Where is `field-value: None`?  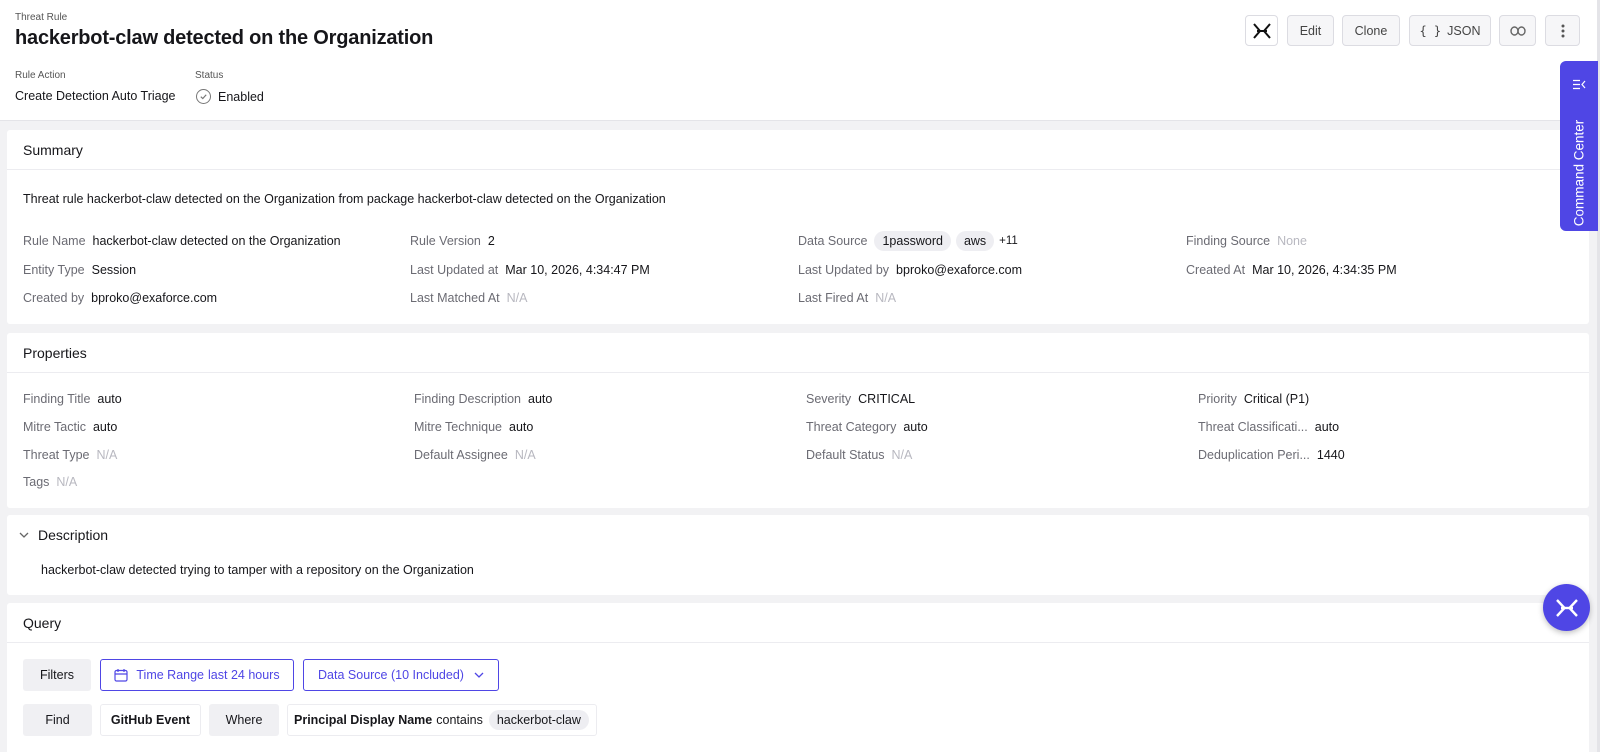
field-value: None is located at coordinates (1292, 241).